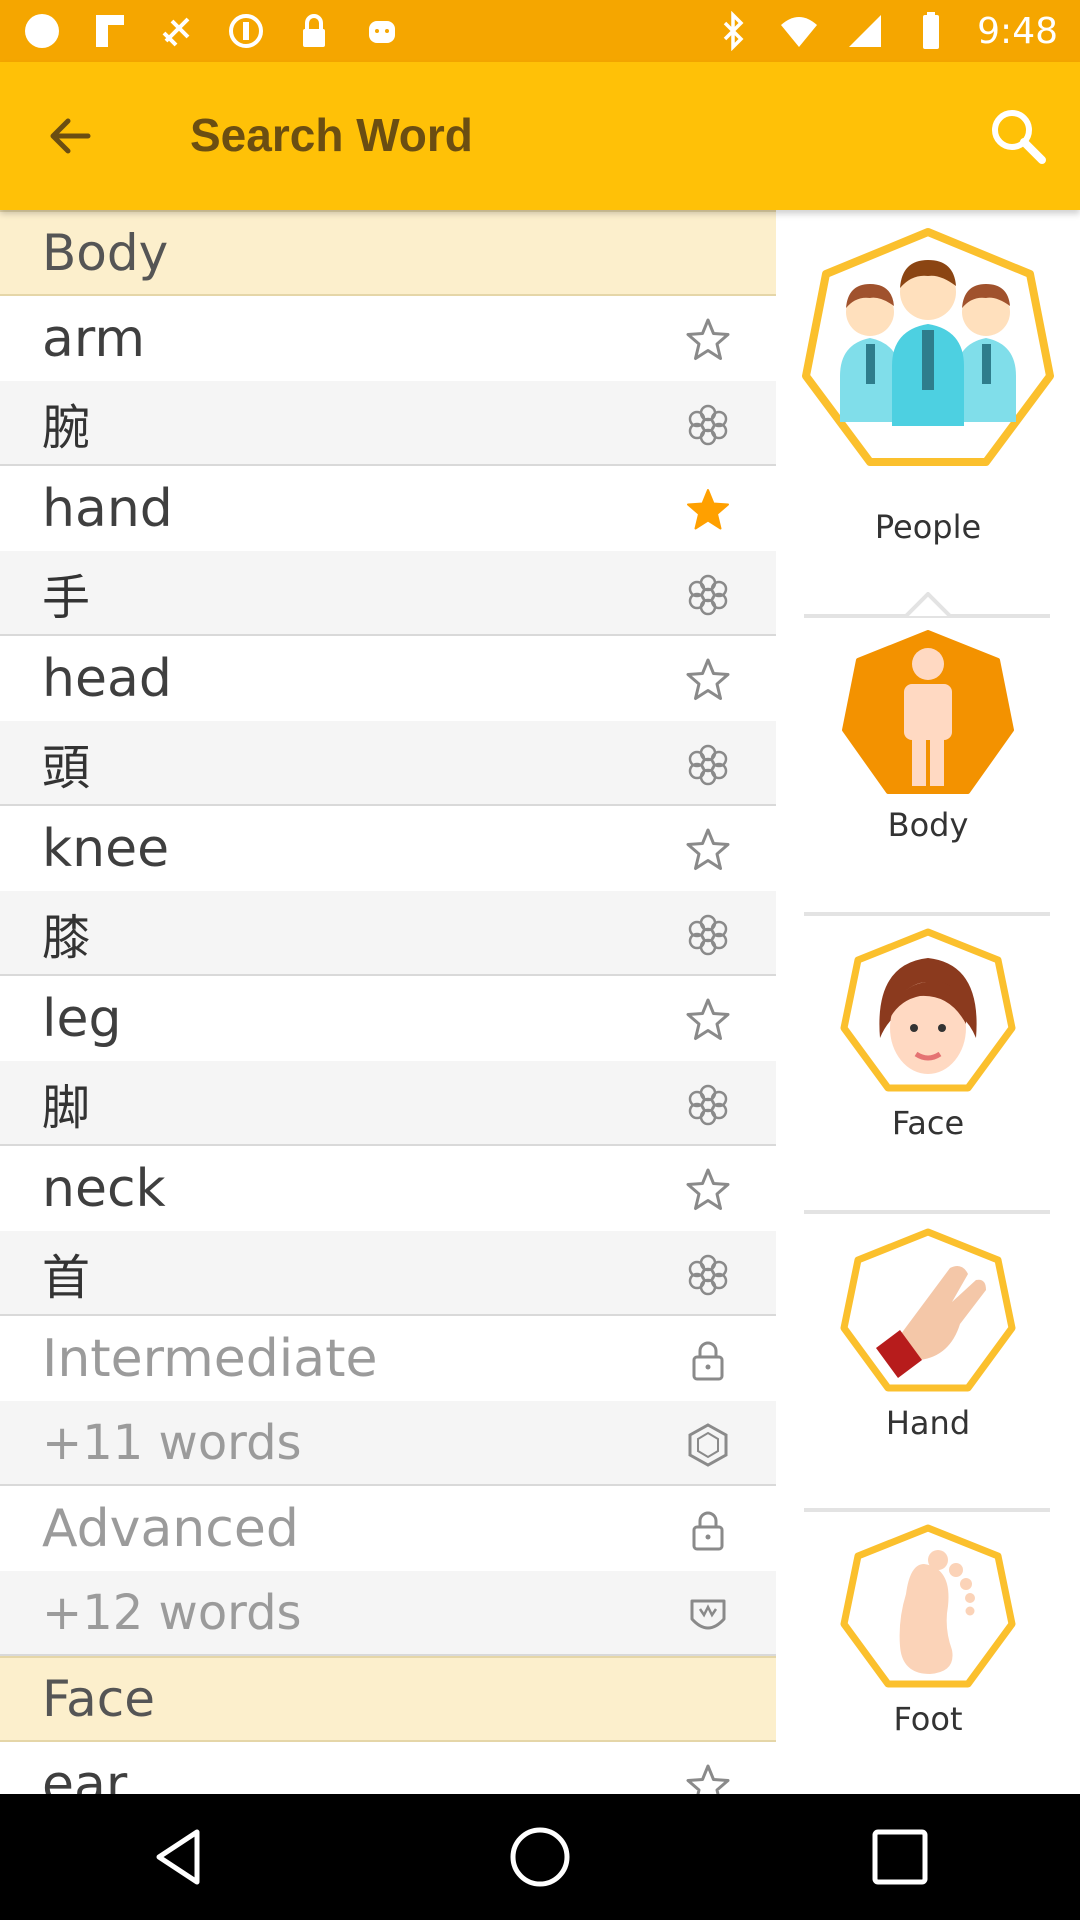 The image size is (1080, 1920). I want to click on category-face: Face, so click(928, 1065).